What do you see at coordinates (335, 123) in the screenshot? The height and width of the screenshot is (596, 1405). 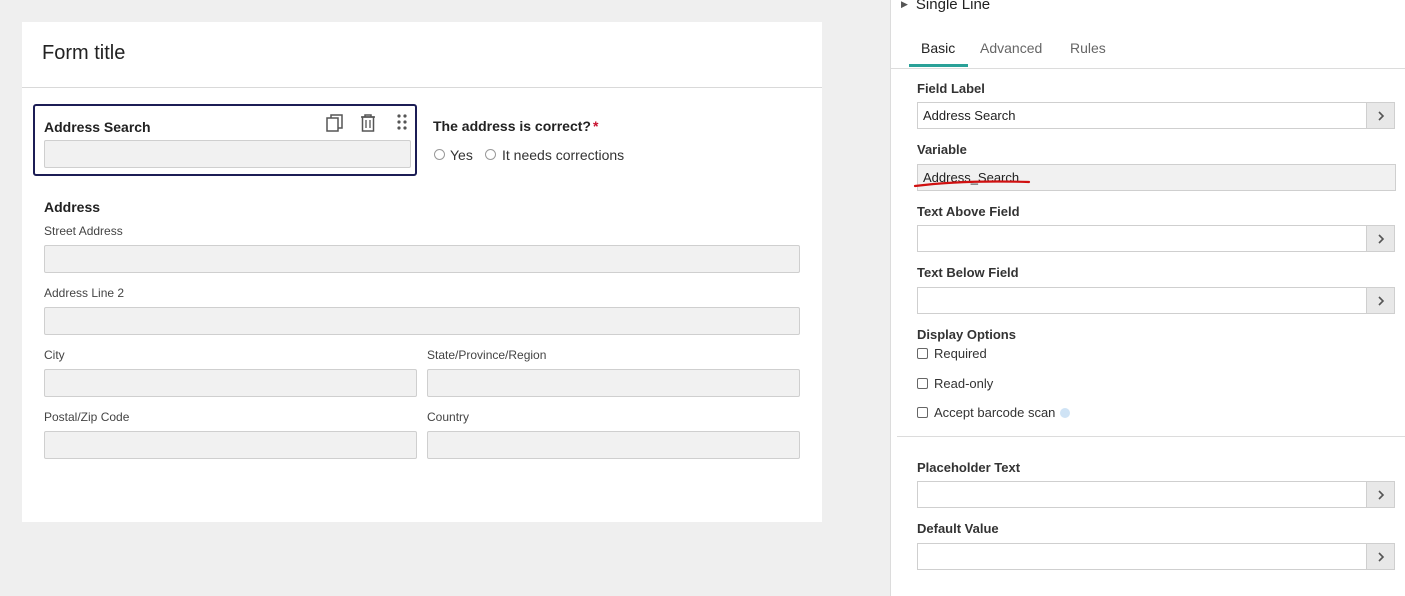 I see `copy-icon` at bounding box center [335, 123].